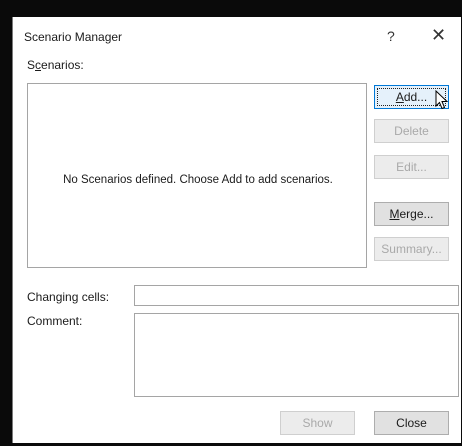 The width and height of the screenshot is (462, 446). What do you see at coordinates (68, 297) in the screenshot?
I see `changing-cells-label: Changing cells:` at bounding box center [68, 297].